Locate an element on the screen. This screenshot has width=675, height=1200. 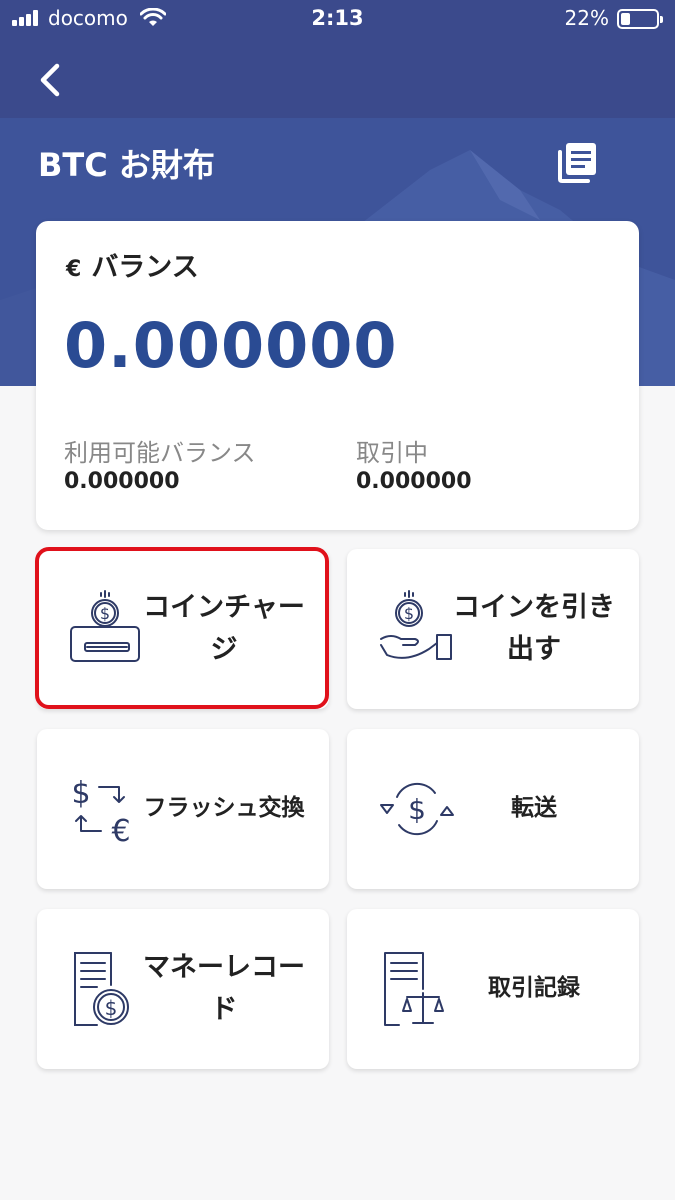
transaction-record-icon is located at coordinates (414, 989).